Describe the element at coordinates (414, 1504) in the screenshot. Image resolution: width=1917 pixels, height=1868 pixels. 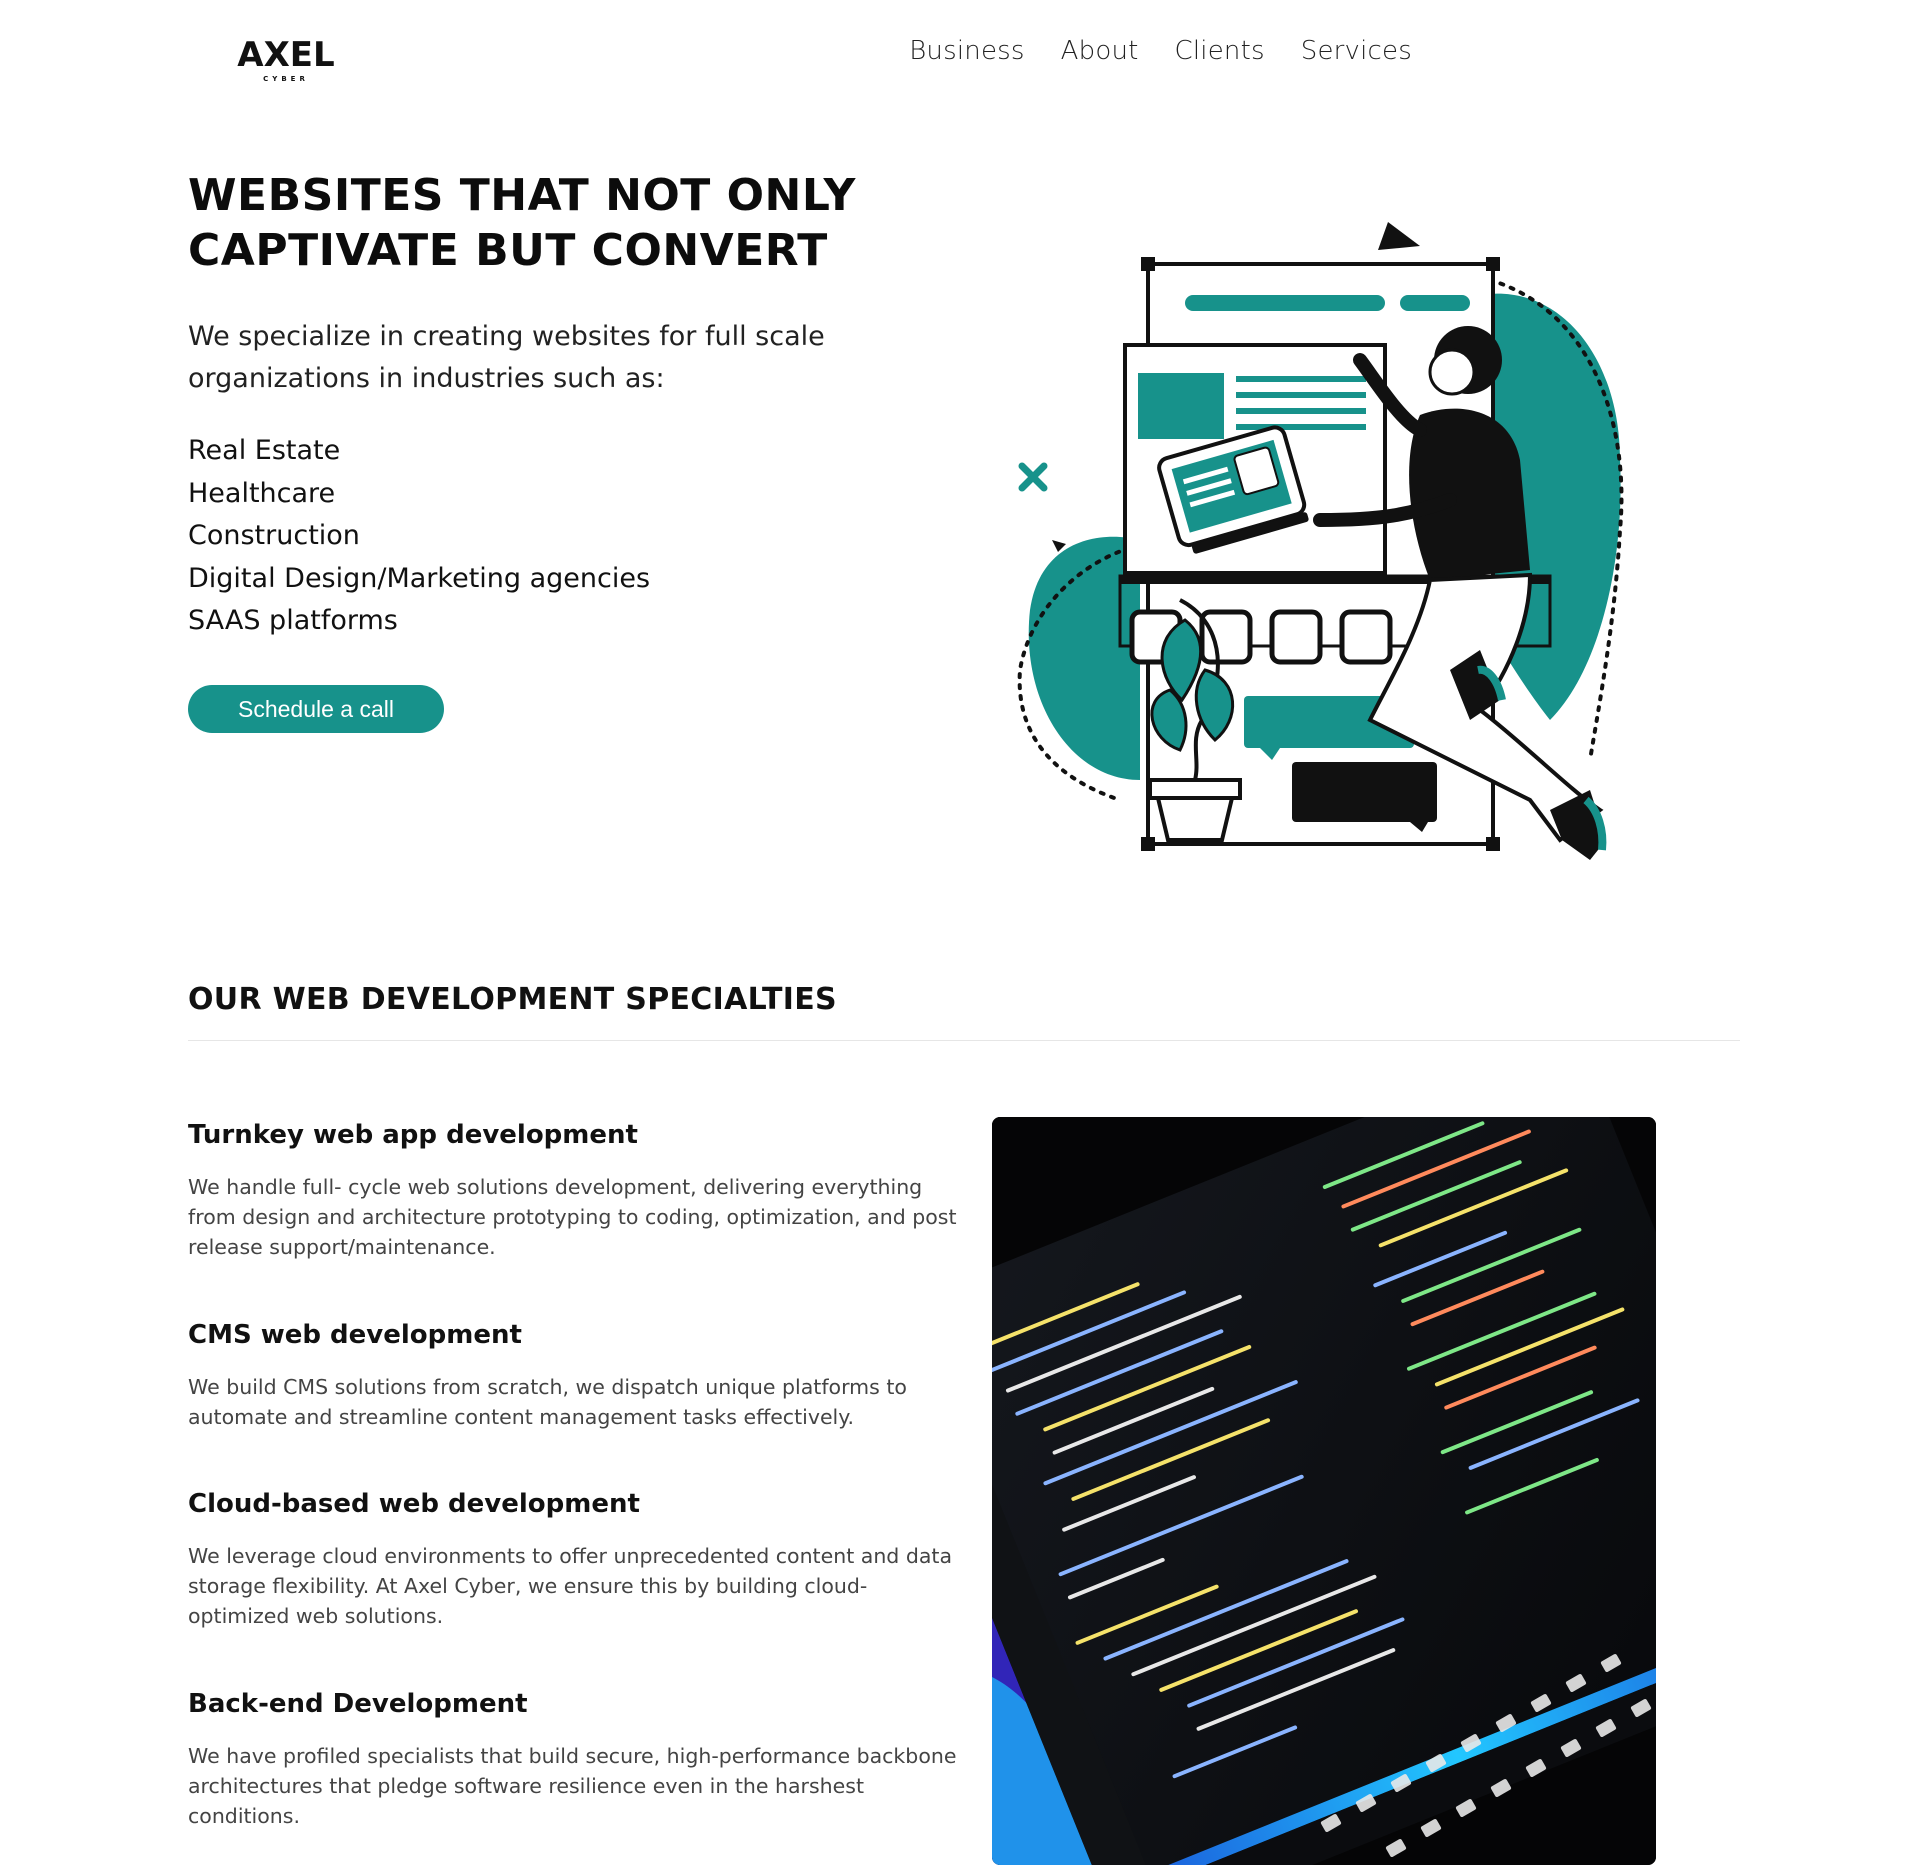
I see `specialty-title: Cloud-based web development` at that location.